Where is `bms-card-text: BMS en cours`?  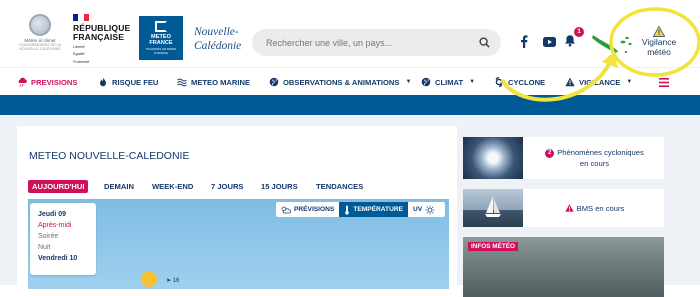 bms-card-text: BMS en cours is located at coordinates (594, 208).